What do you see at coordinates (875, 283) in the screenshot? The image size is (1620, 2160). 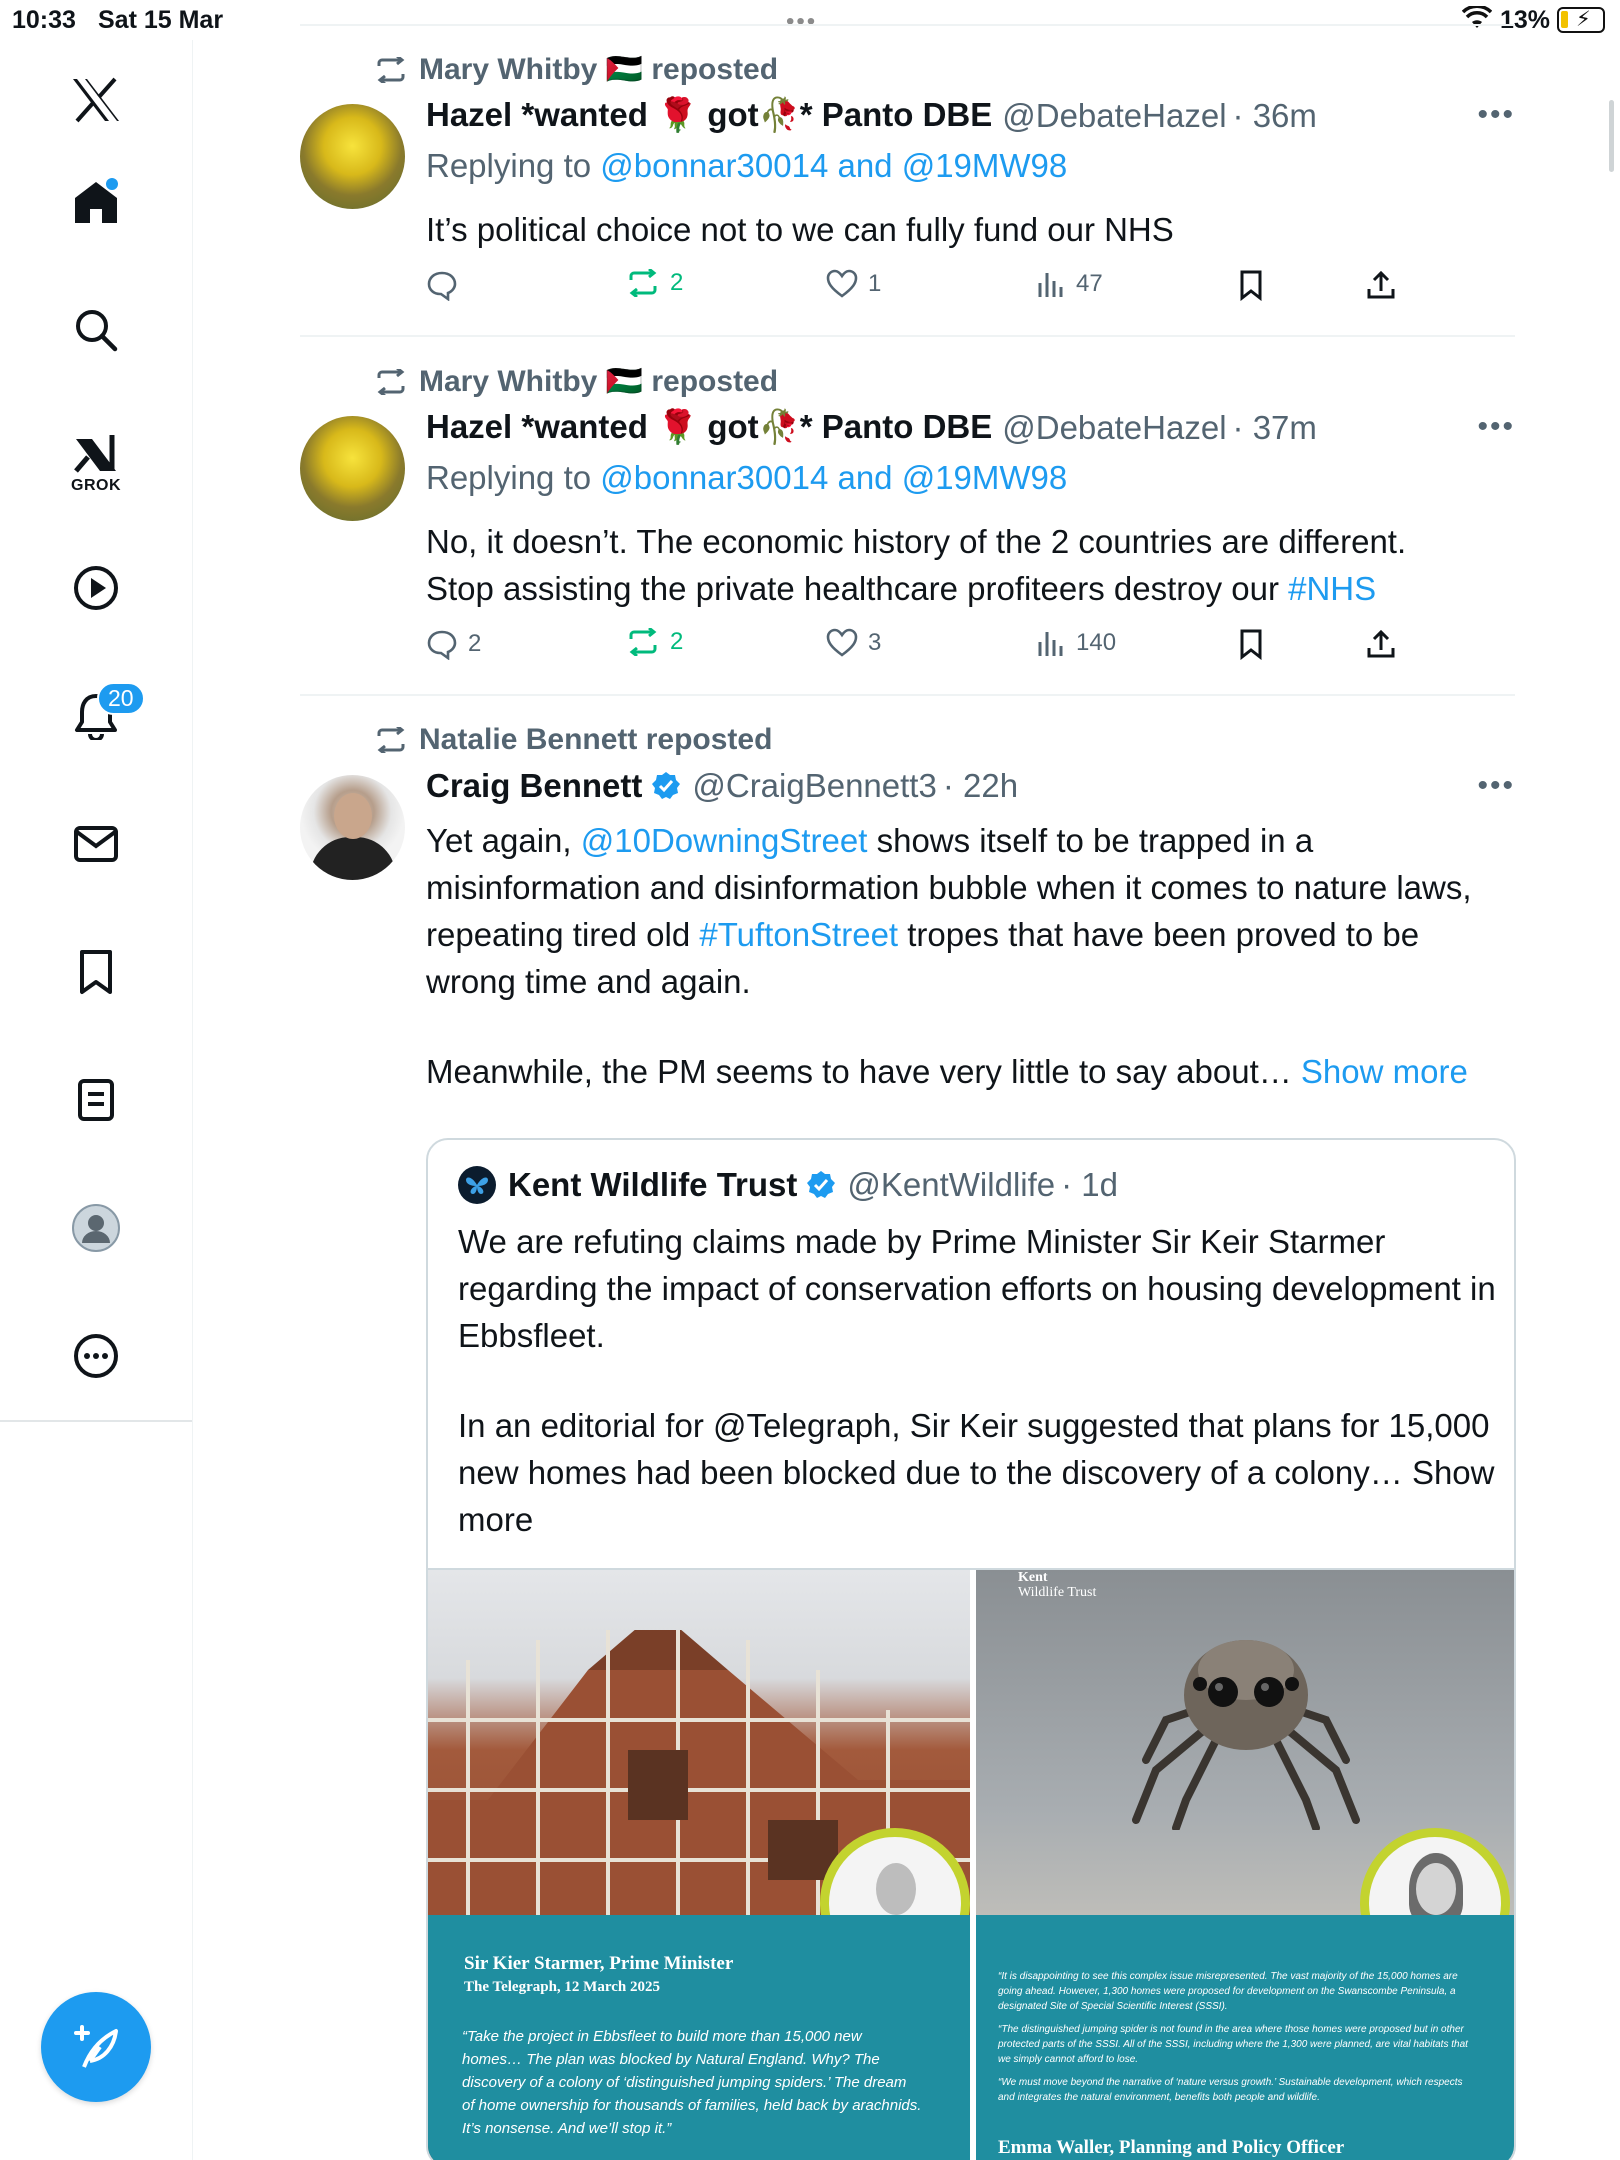 I see `like-count: 1` at bounding box center [875, 283].